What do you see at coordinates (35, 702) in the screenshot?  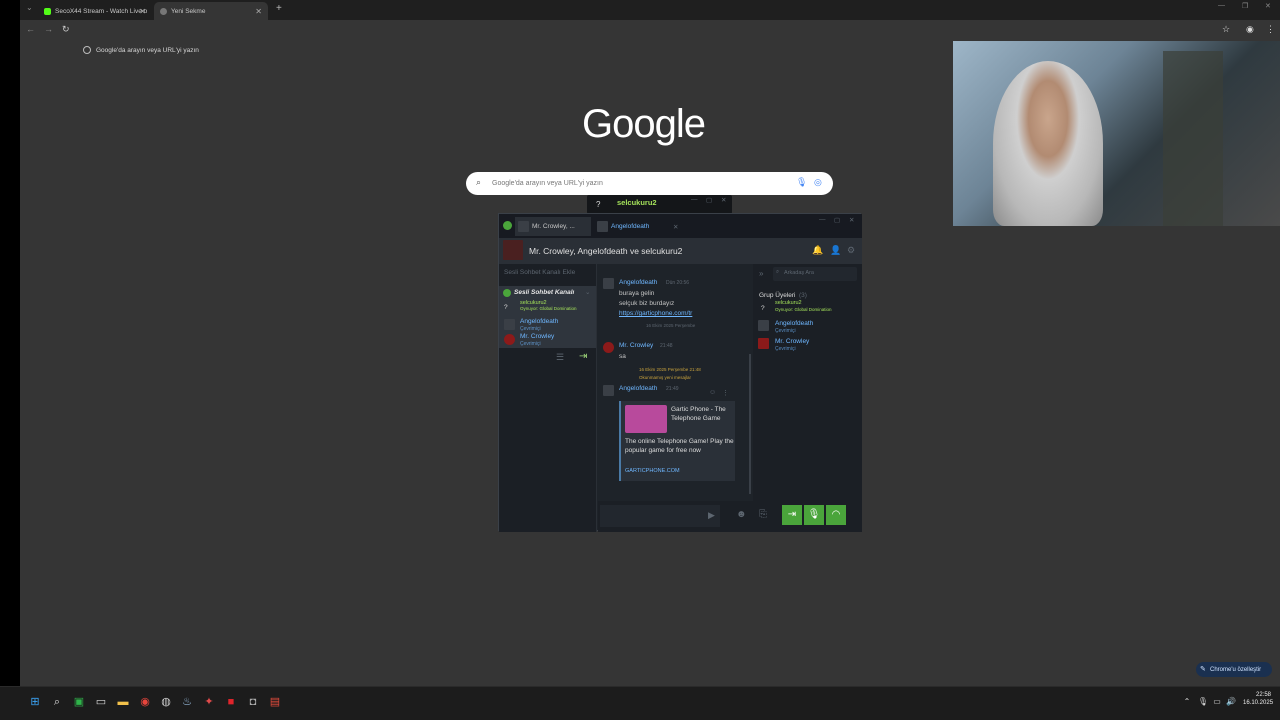 I see `windows-start-icon: ⊞` at bounding box center [35, 702].